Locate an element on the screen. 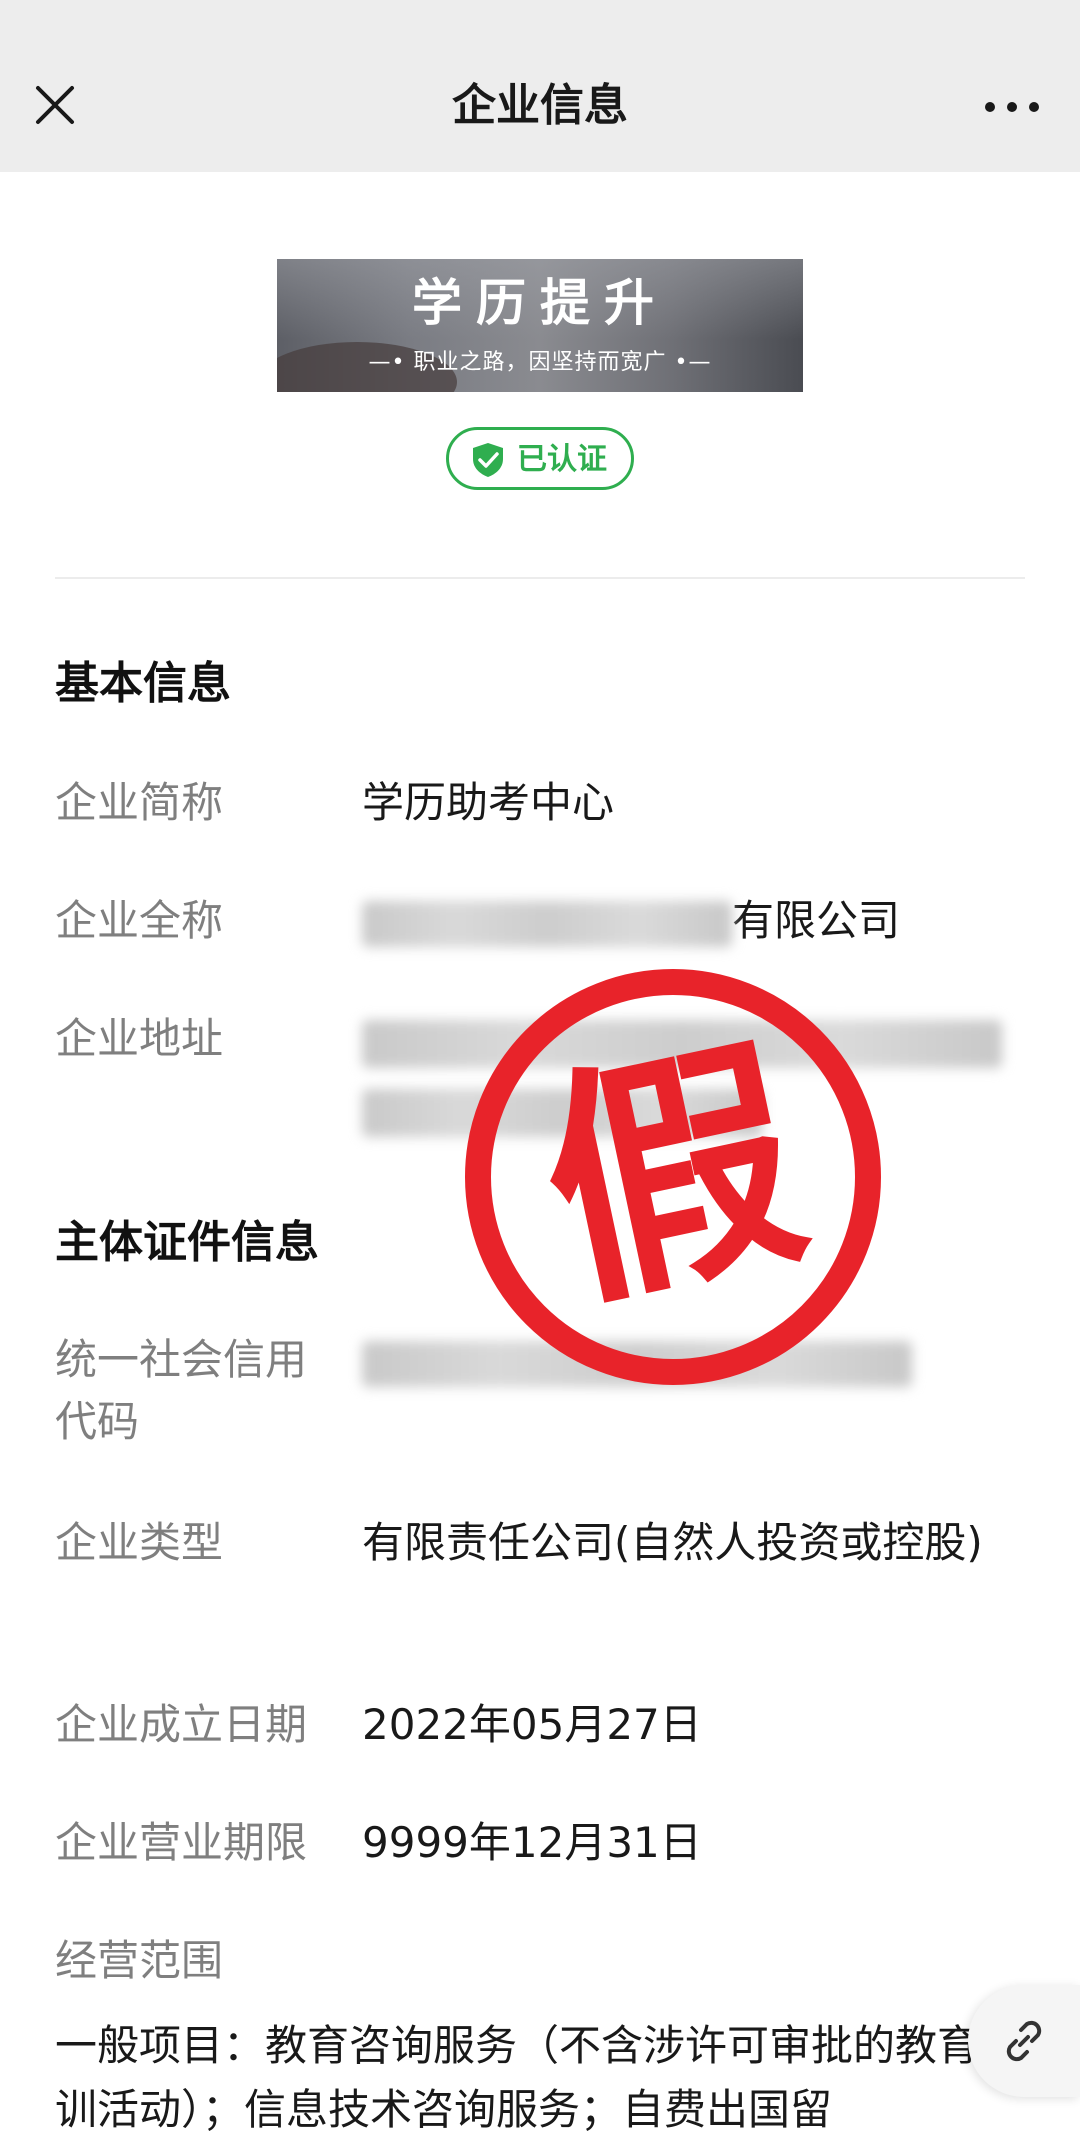 Image resolution: width=1080 pixels, height=2154 pixels. fake-stamp: 假 is located at coordinates (673, 1177).